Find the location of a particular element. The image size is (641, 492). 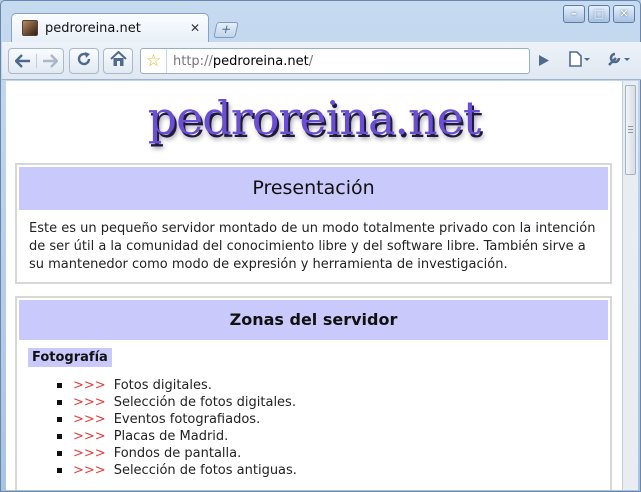

home-button is located at coordinates (118, 61).